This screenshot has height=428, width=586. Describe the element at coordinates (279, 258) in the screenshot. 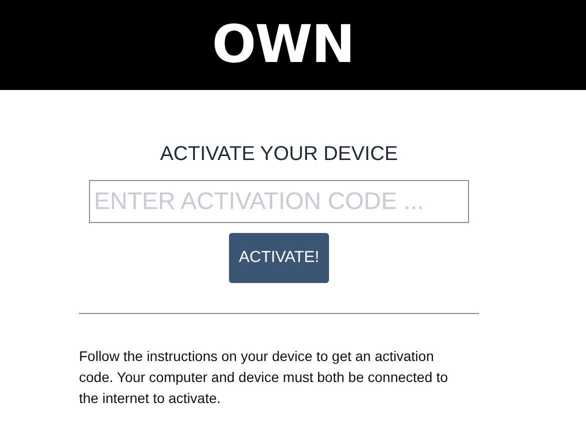

I see `activate-button: ACTIVATE!` at that location.